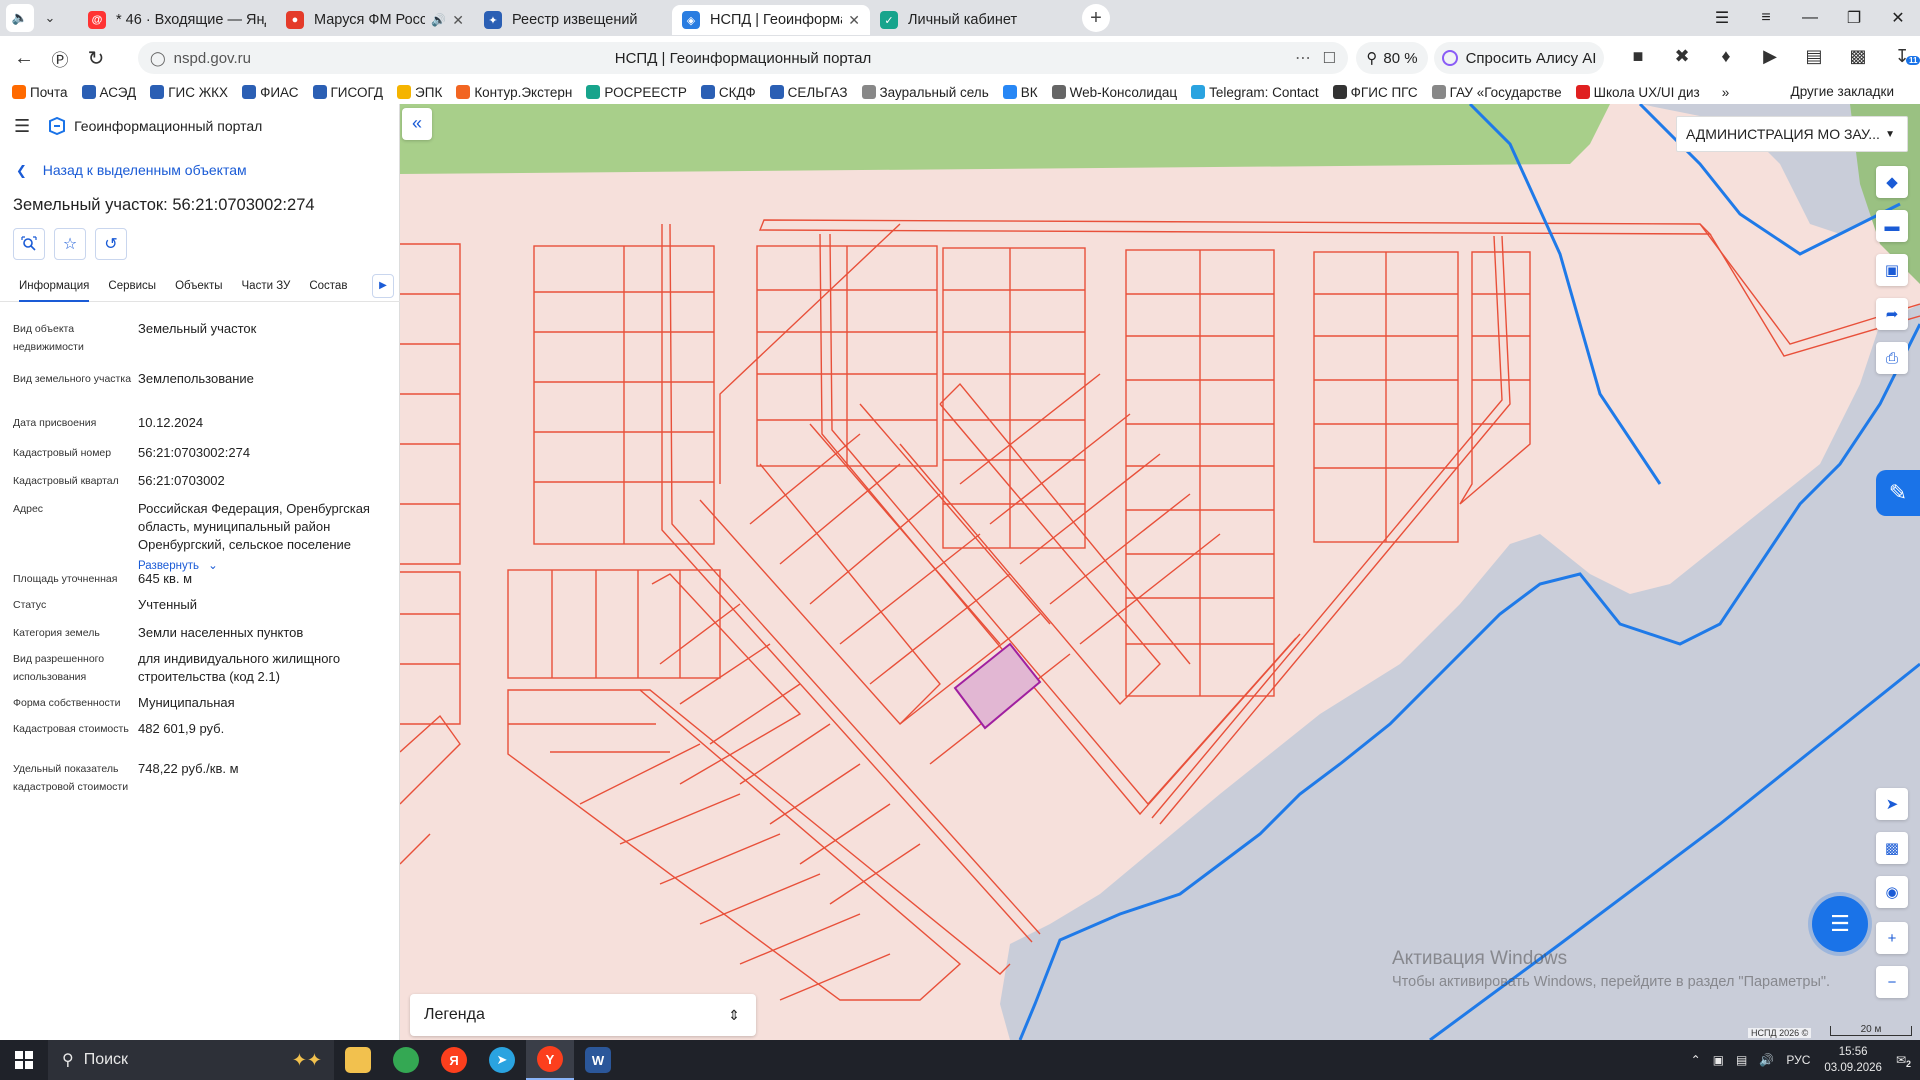 The height and width of the screenshot is (1080, 1920). What do you see at coordinates (808, 92) in the screenshot?
I see `bookmark-item: СЕЛЬГАЗ` at bounding box center [808, 92].